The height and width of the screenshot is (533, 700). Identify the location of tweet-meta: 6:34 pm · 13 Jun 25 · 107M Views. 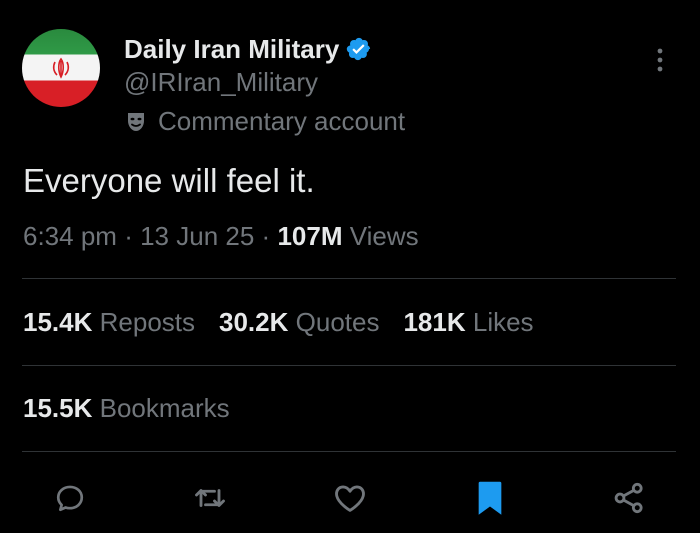
(221, 236).